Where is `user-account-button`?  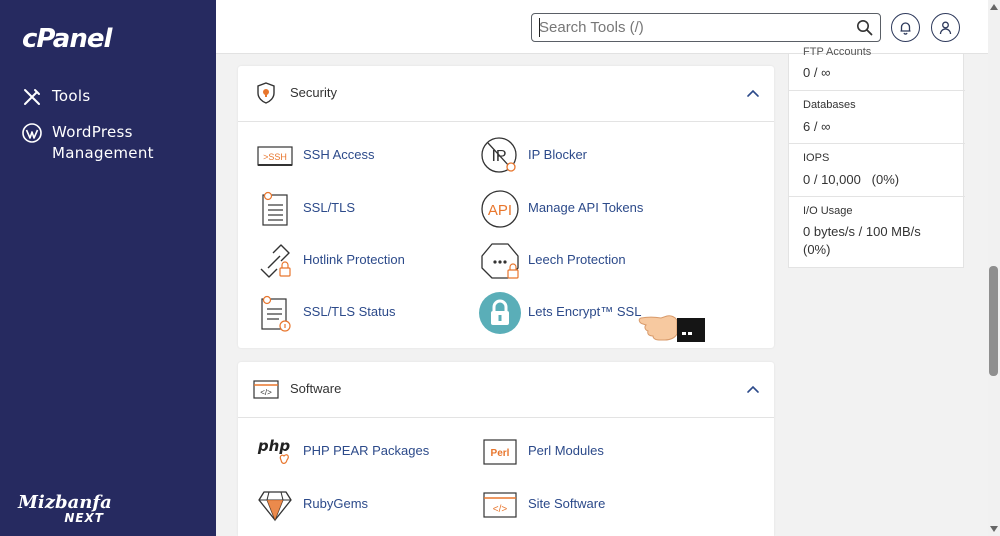 user-account-button is located at coordinates (945, 27).